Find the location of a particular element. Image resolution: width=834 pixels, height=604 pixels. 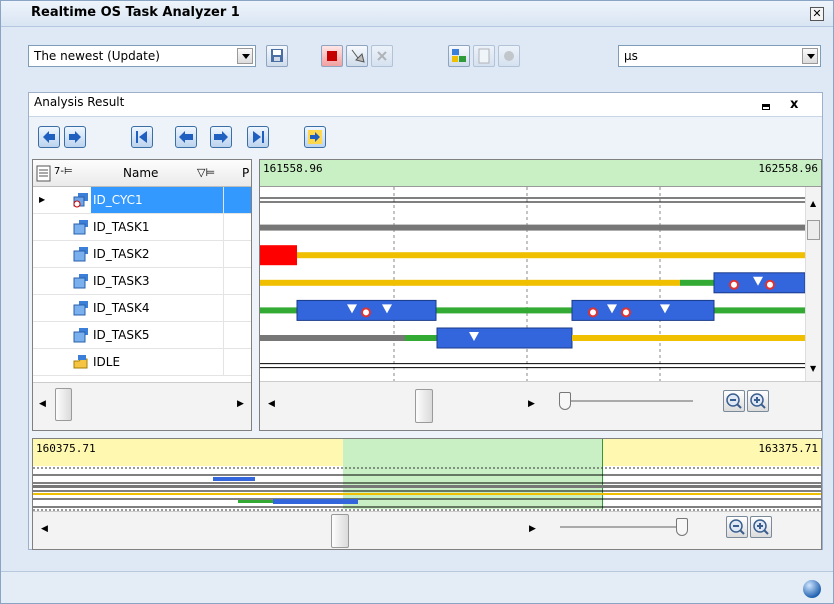

task-row: ID_TASK3 is located at coordinates (142, 281).